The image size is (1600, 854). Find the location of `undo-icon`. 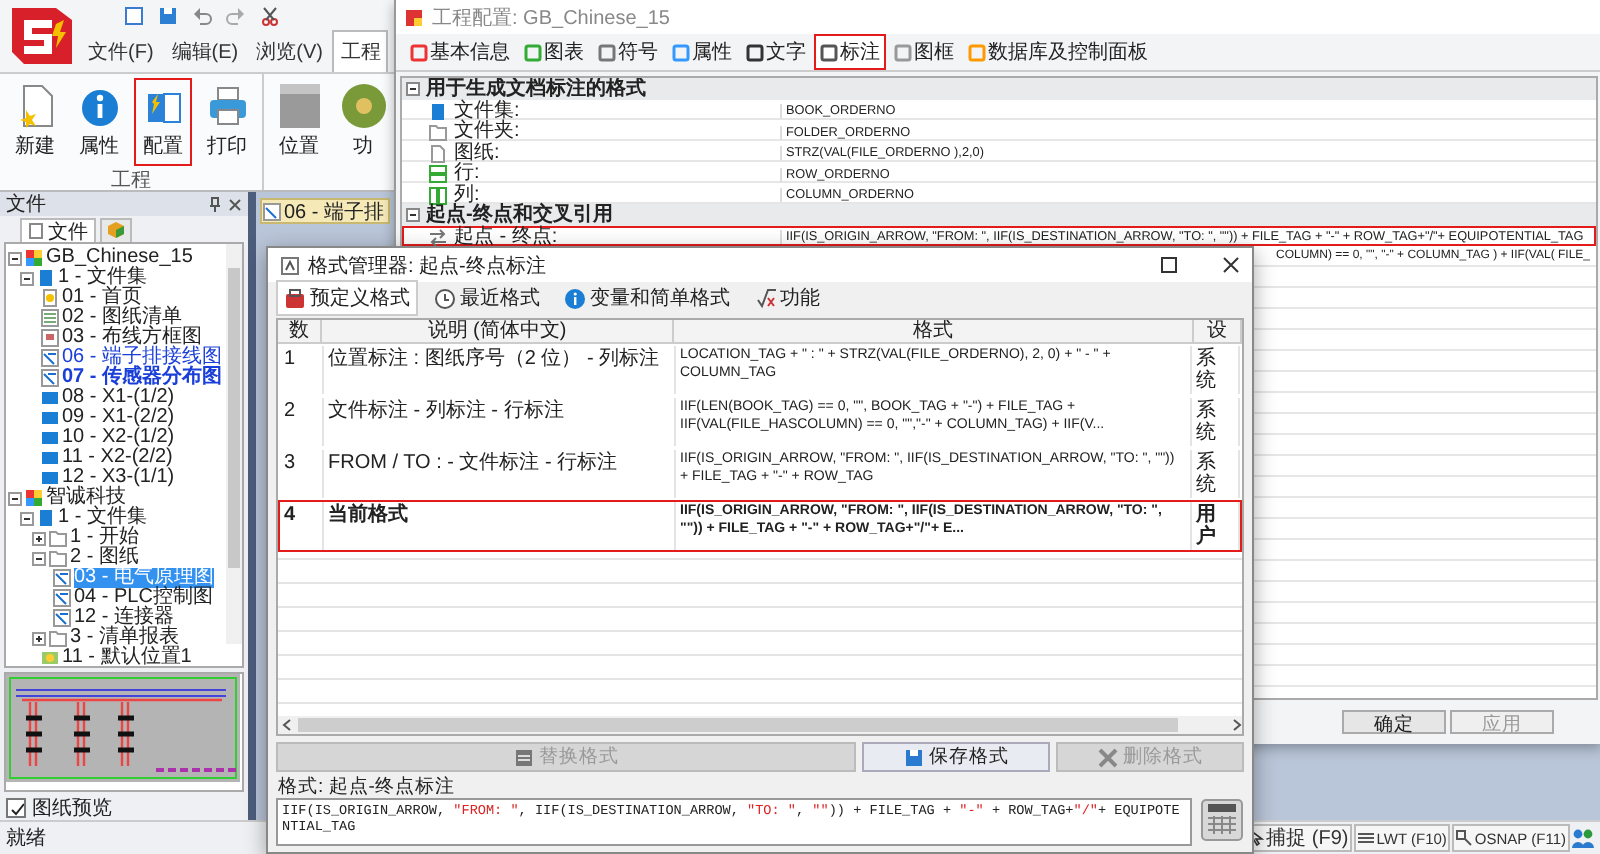

undo-icon is located at coordinates (202, 16).